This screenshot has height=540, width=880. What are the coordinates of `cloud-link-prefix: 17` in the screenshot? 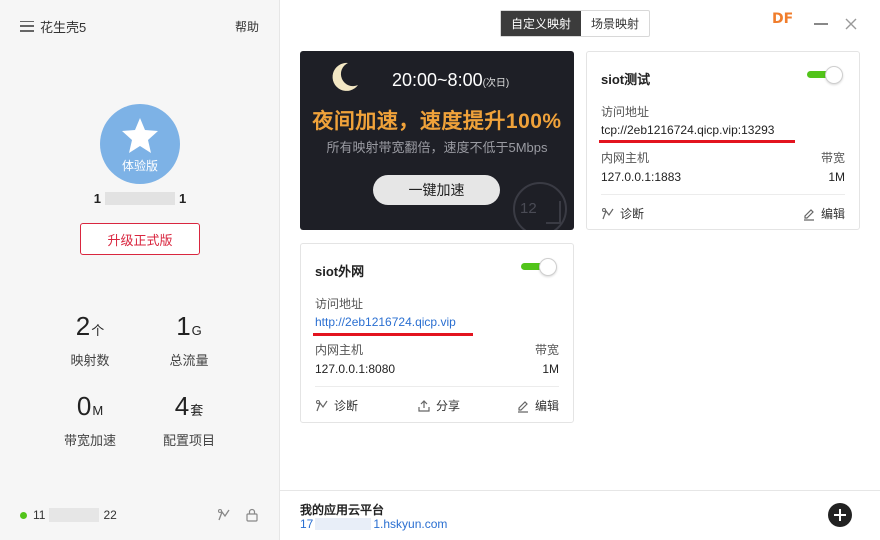 It's located at (307, 524).